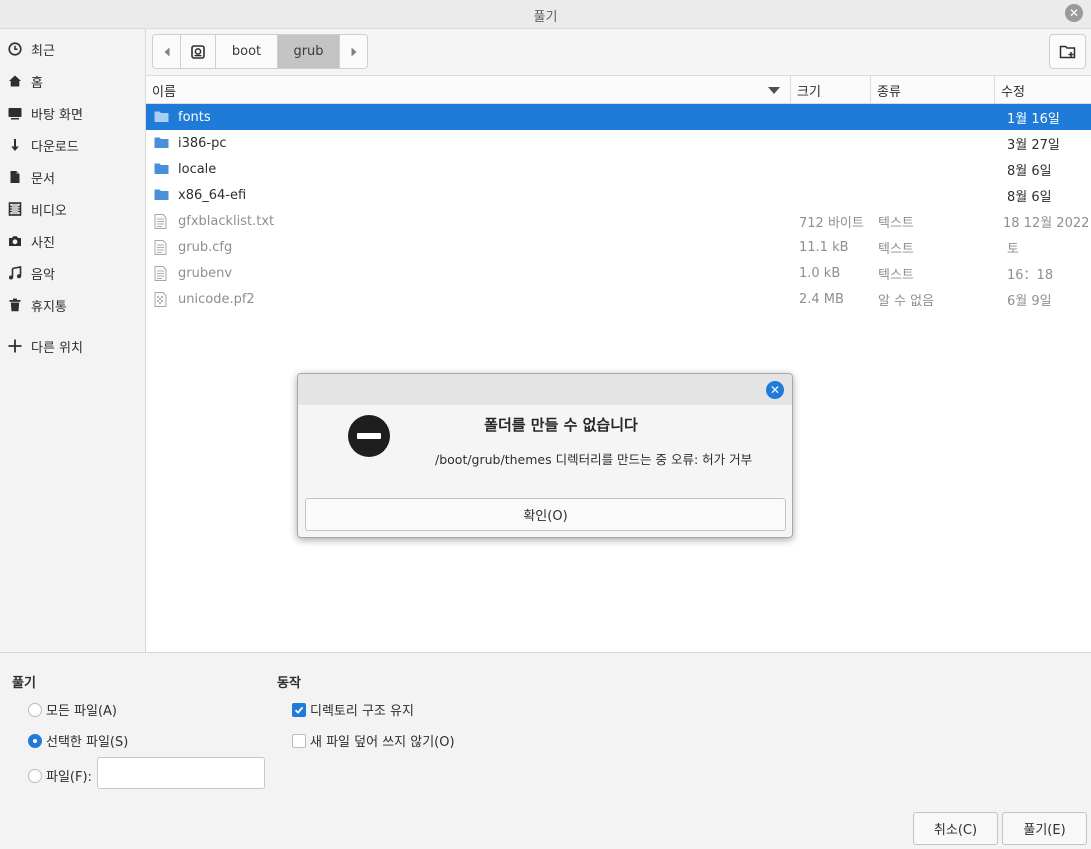 This screenshot has width=1091, height=849. What do you see at coordinates (205, 273) in the screenshot?
I see `file-name: grubenv` at bounding box center [205, 273].